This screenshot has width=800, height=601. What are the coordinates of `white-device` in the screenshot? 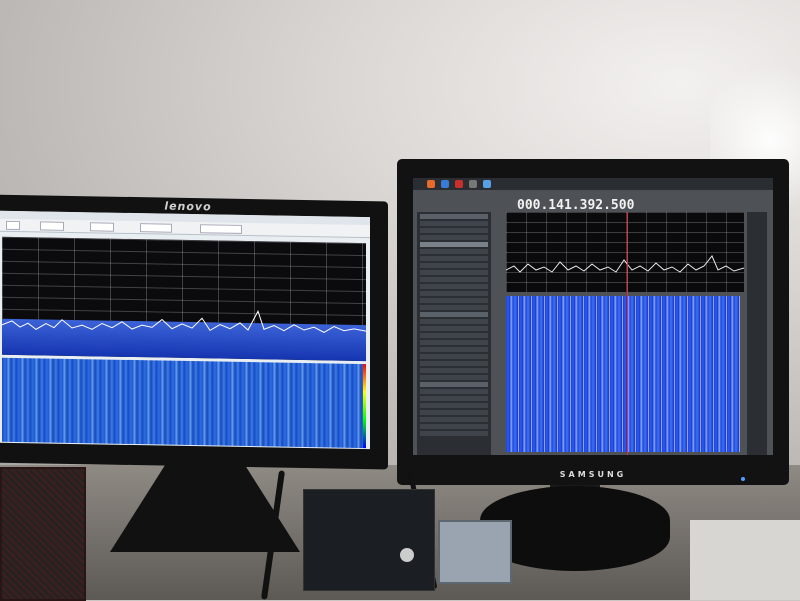 It's located at (745, 560).